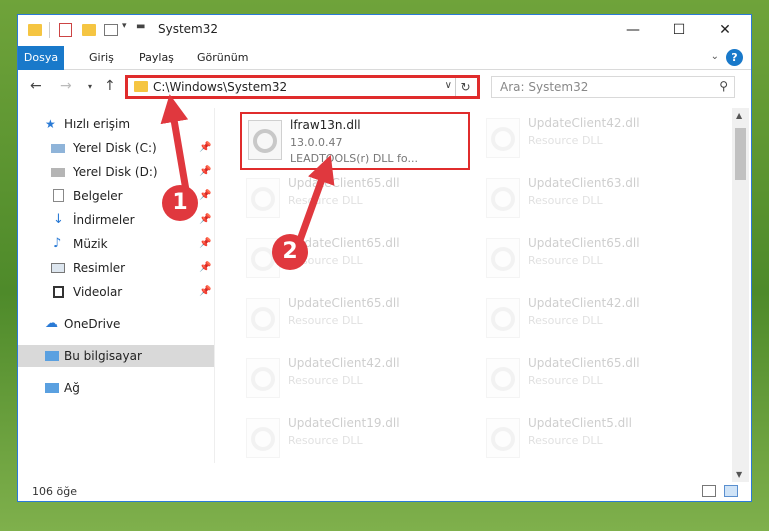  What do you see at coordinates (384, 58) in the screenshot?
I see `ribbon-tabs: Dosya Giriş Paylaş Görünüm ⌄ ?` at bounding box center [384, 58].